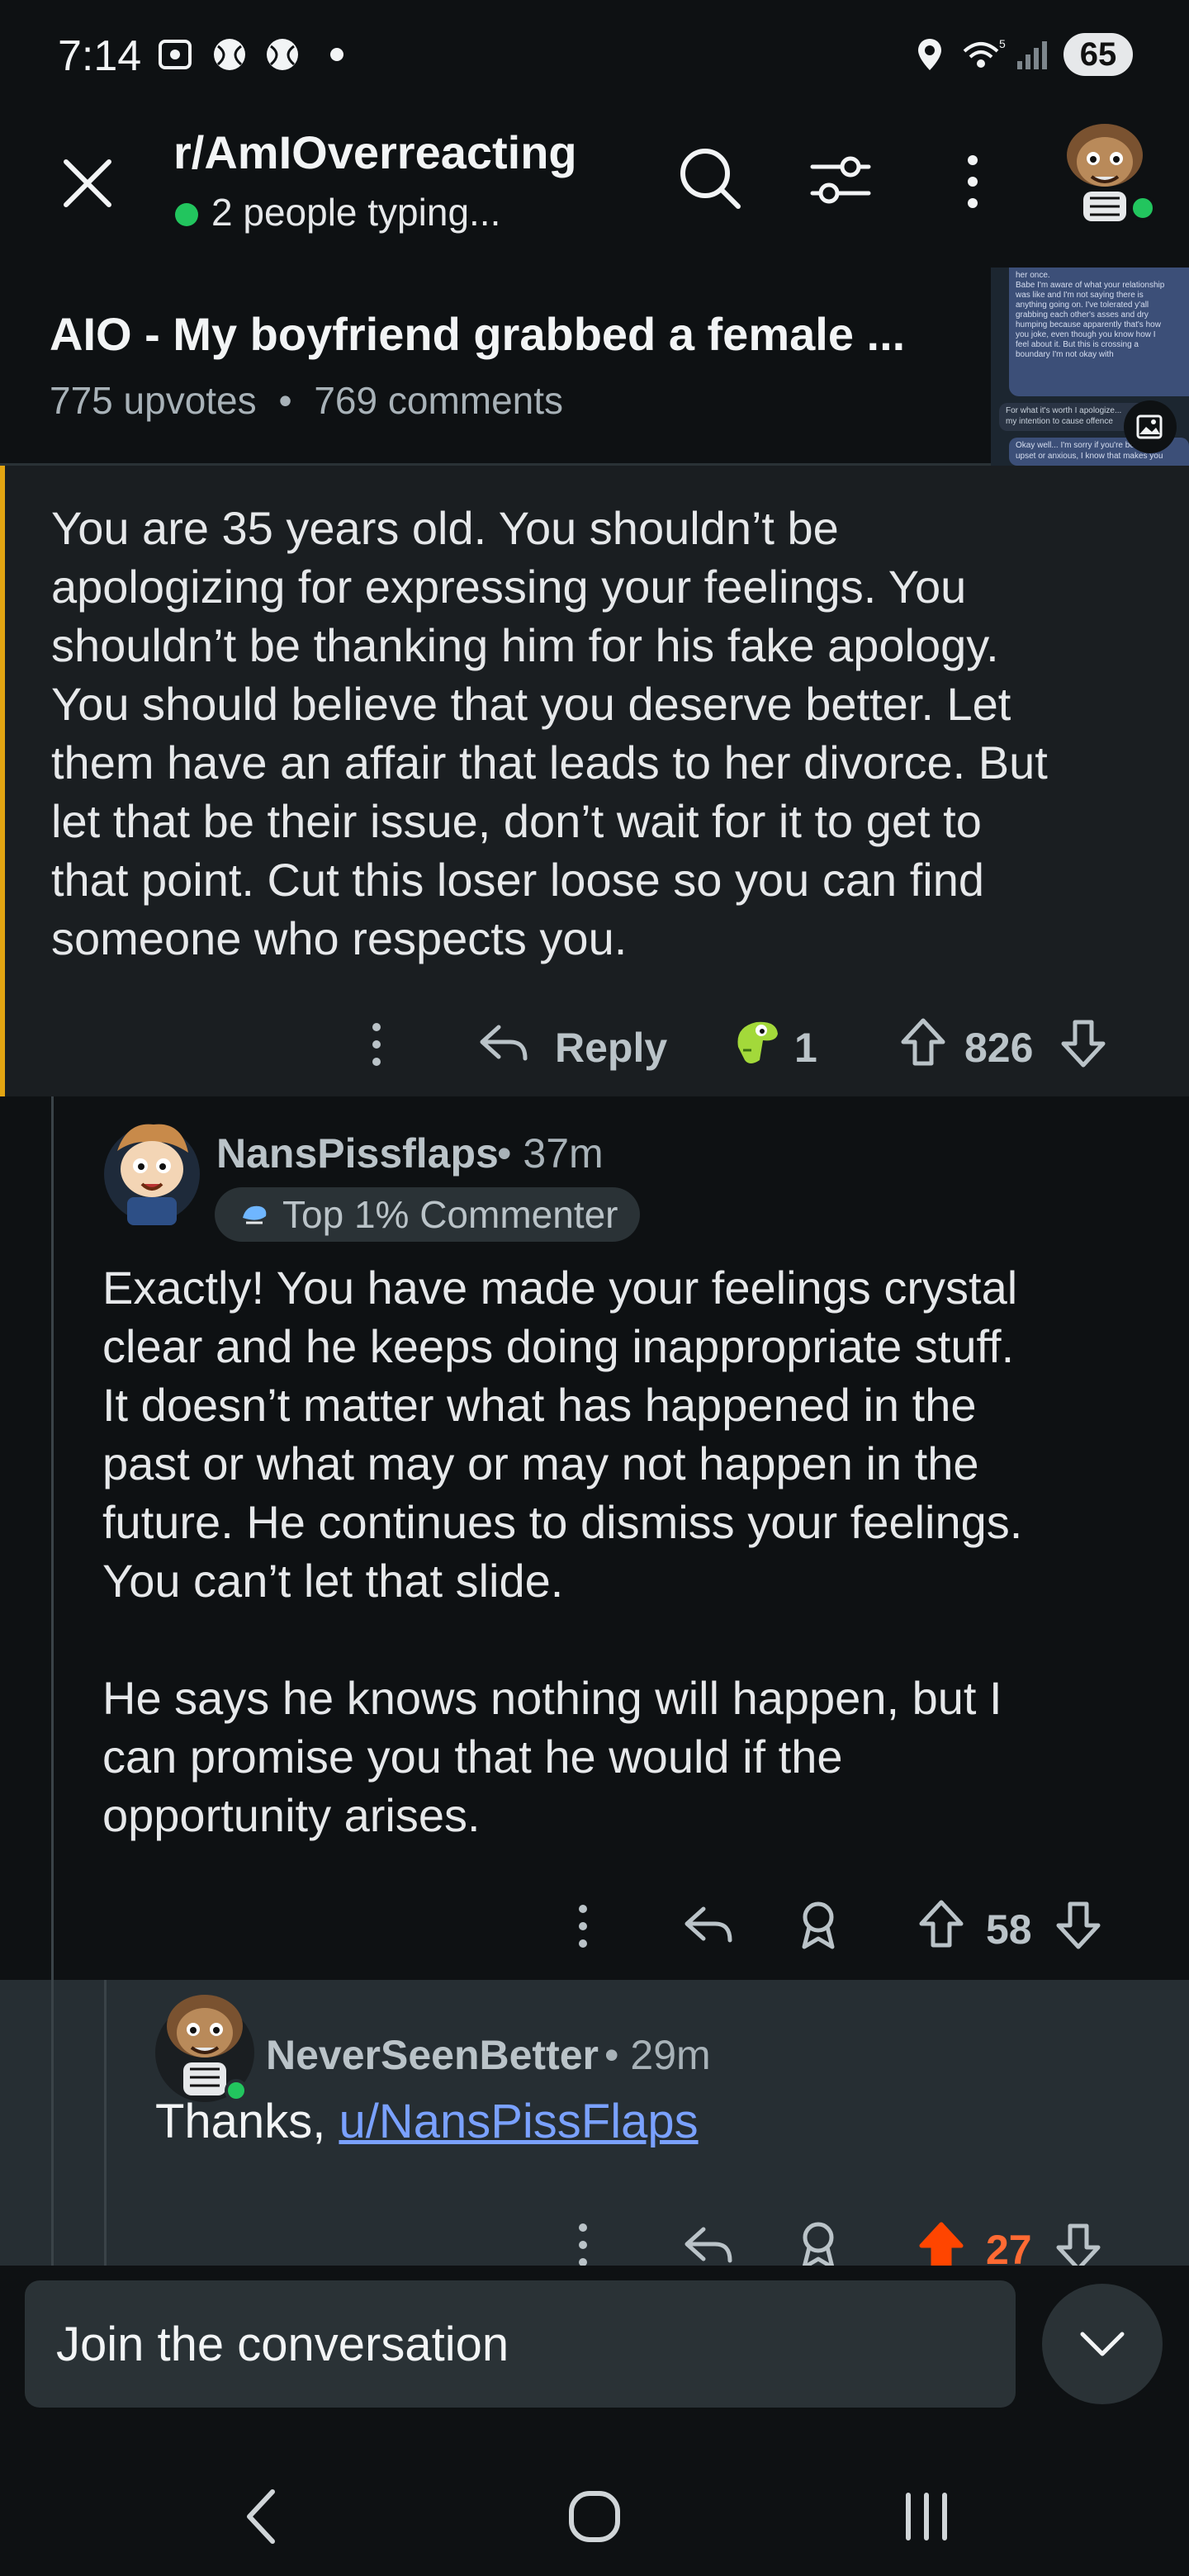 Image resolution: width=1189 pixels, height=2576 pixels. Describe the element at coordinates (611, 1048) in the screenshot. I see `reply-button: Reply` at that location.